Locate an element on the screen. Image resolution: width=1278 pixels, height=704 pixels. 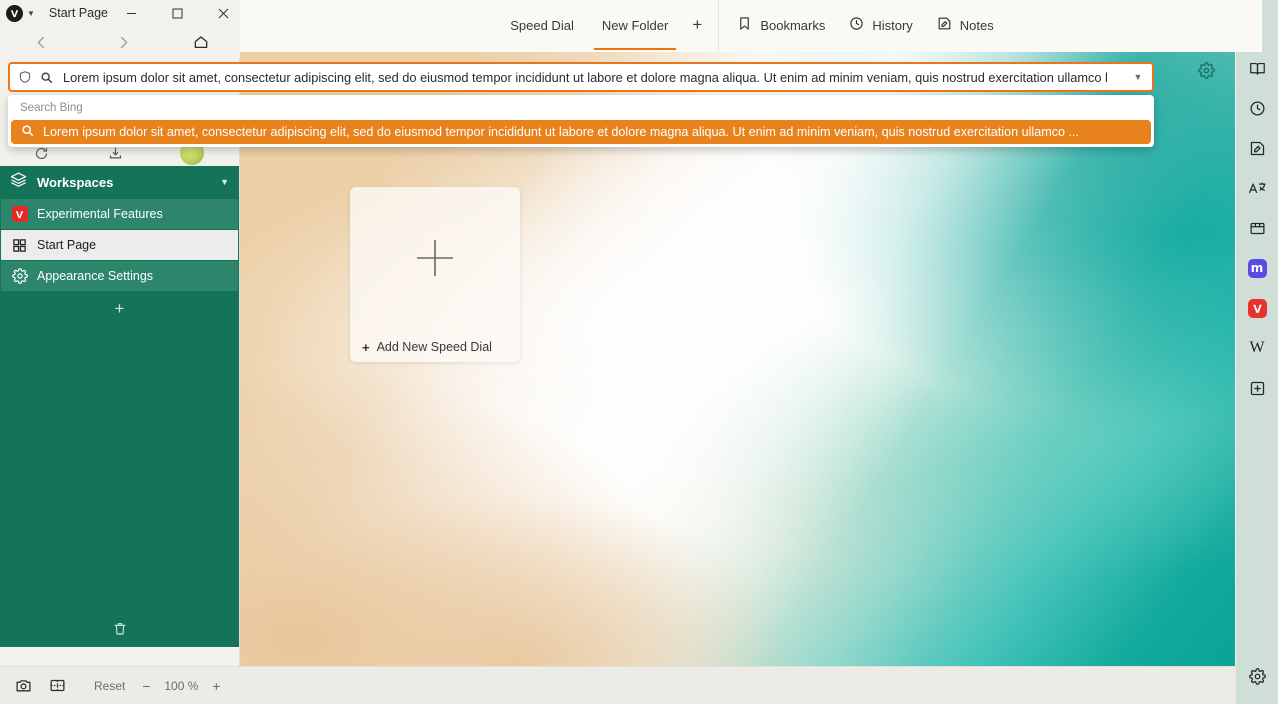
panel-window-icon is located at coordinates (1257, 228).